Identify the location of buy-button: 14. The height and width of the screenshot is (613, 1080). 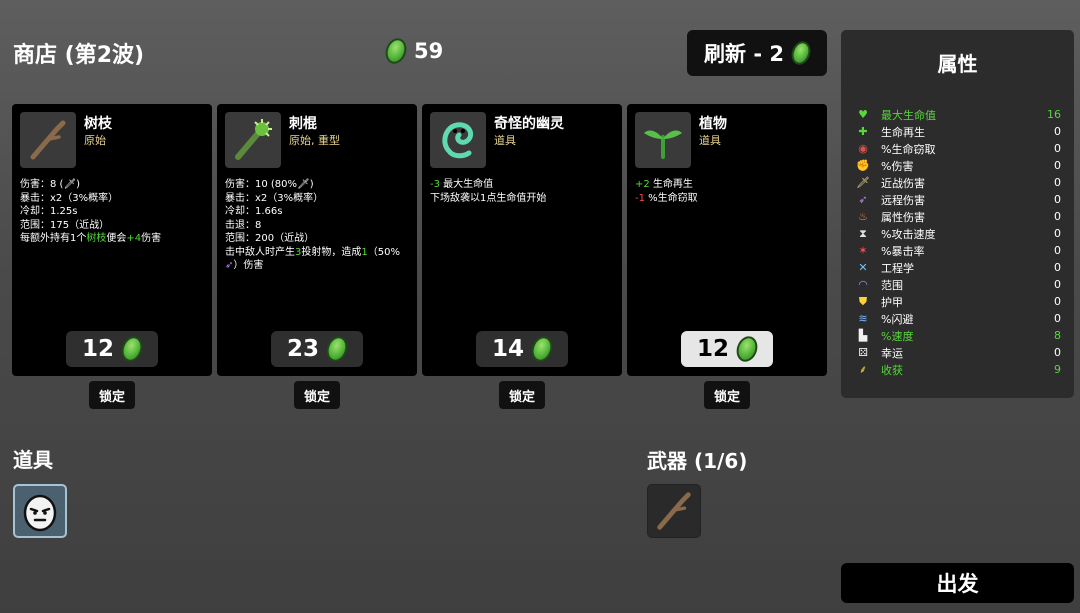
(522, 349).